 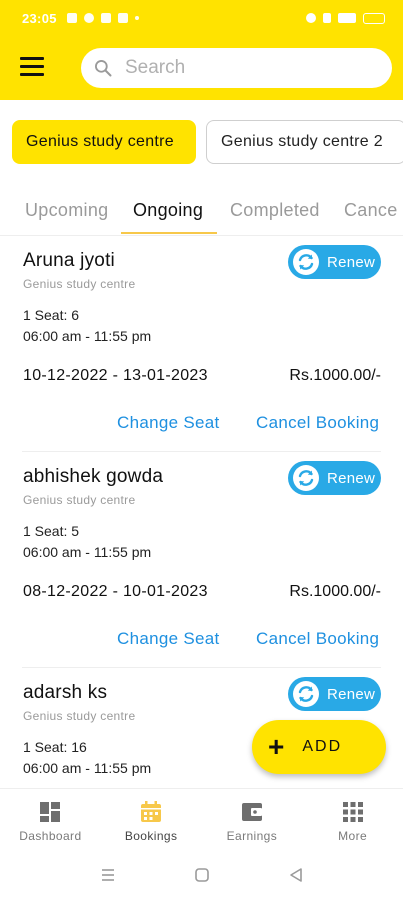 I want to click on recent-apps-icon, so click(x=108, y=875).